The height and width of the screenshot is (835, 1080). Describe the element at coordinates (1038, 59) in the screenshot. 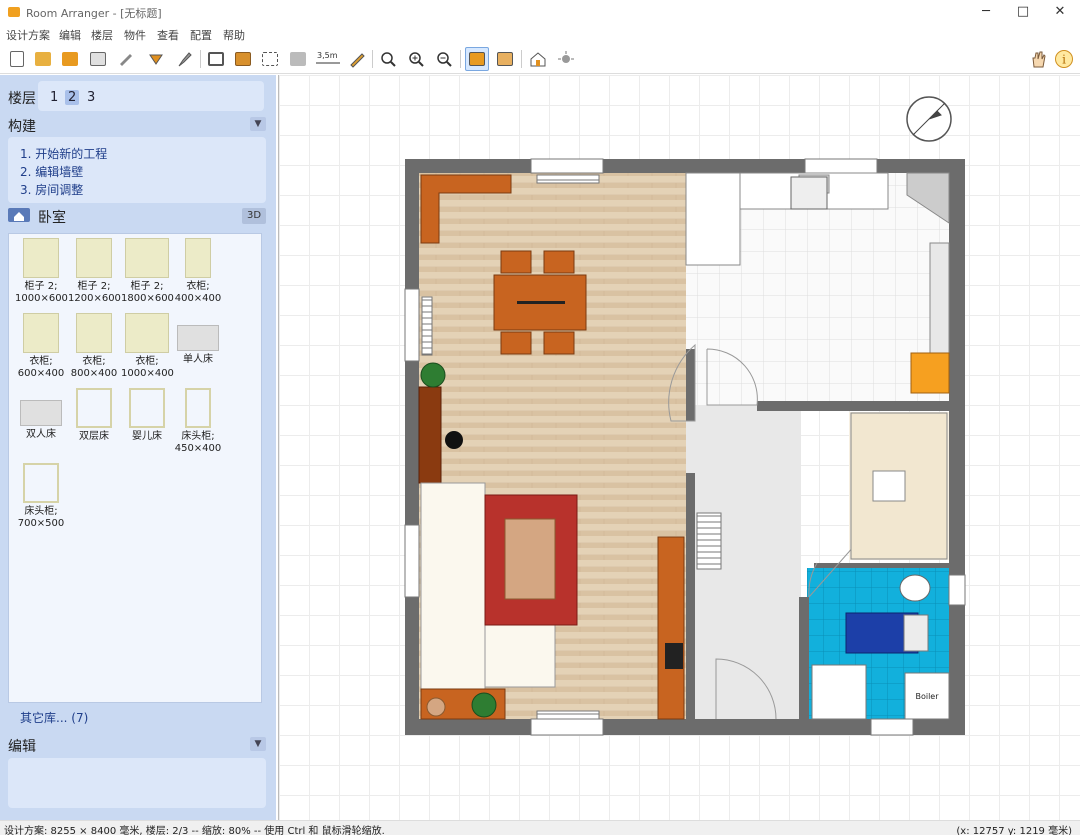

I see `hand-icon` at that location.